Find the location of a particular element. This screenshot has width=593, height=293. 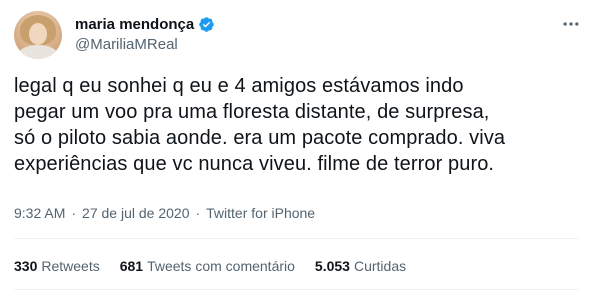

tweet-date: 27 de jul de 2020 is located at coordinates (135, 213).